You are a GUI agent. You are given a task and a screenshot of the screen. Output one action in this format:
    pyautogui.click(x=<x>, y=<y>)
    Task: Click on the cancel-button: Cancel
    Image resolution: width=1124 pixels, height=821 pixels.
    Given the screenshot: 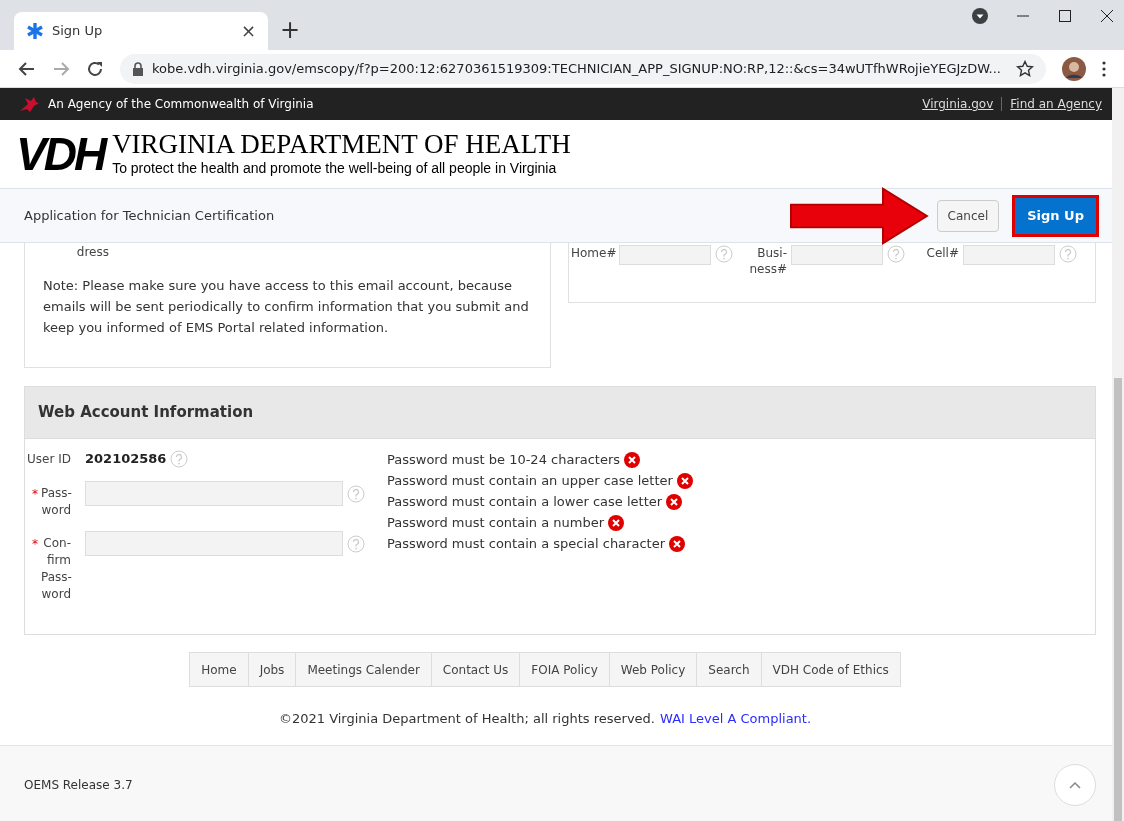 What is the action you would take?
    pyautogui.click(x=968, y=215)
    